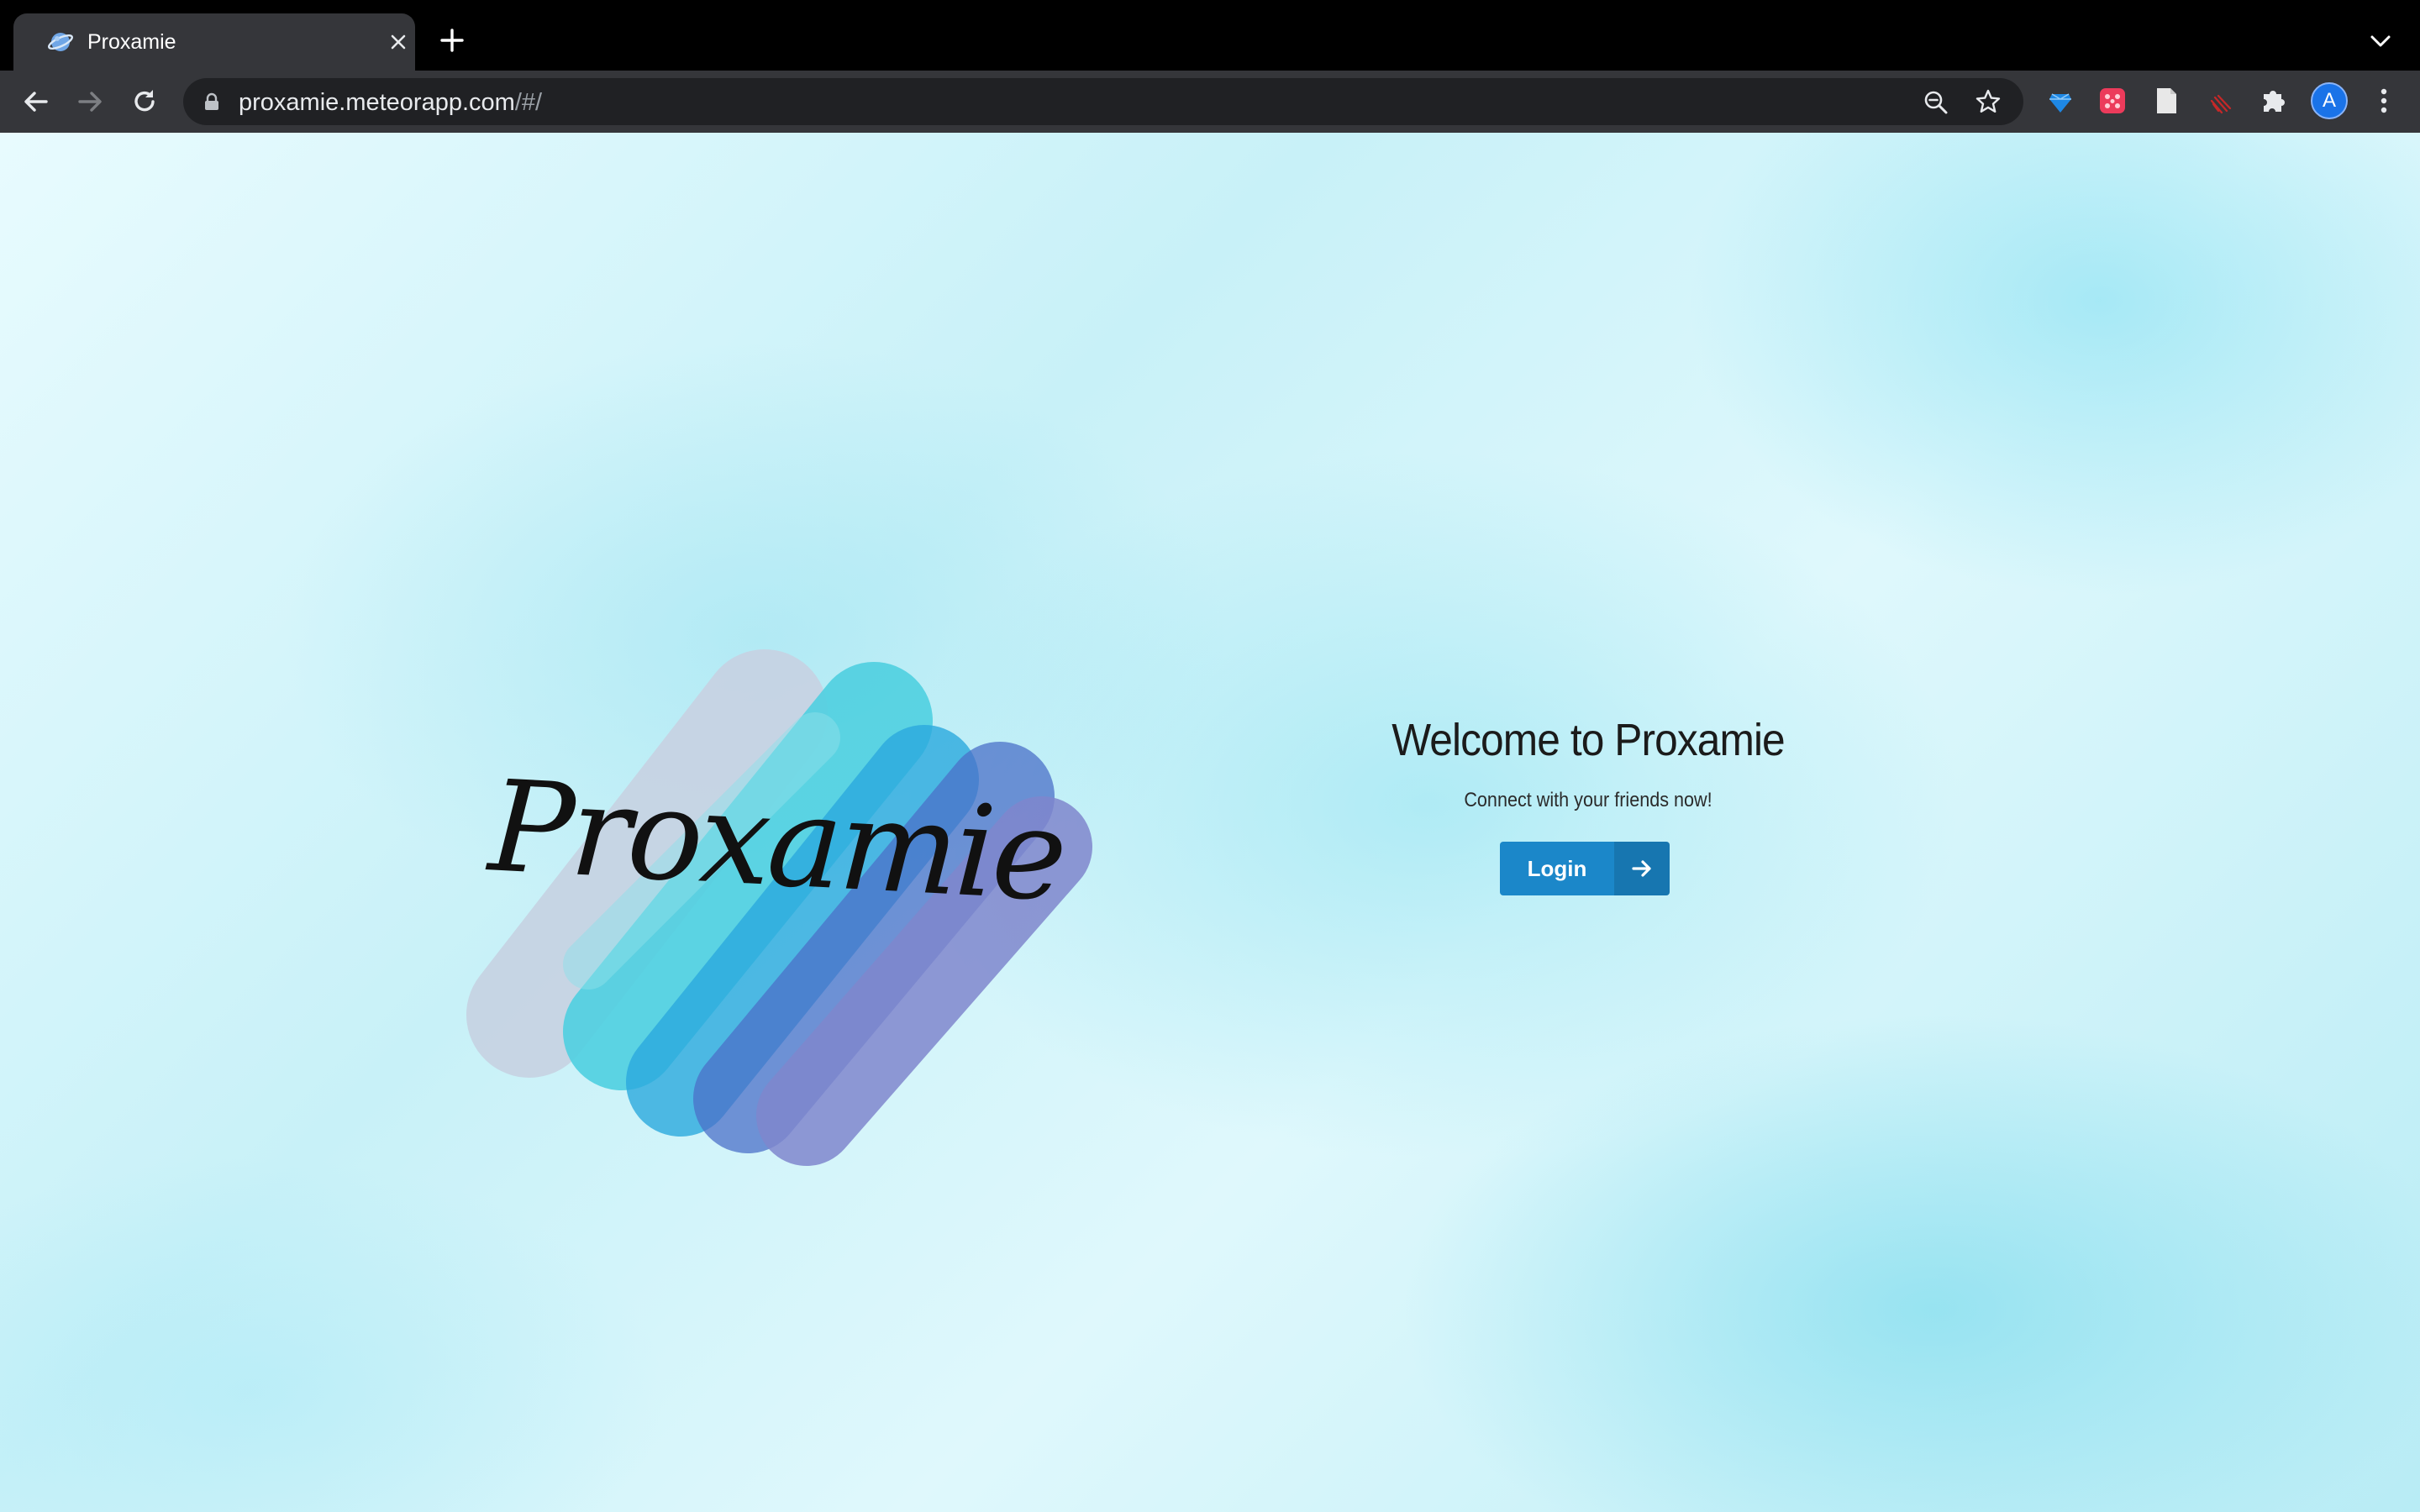  I want to click on gem-extension-icon, so click(2060, 101).